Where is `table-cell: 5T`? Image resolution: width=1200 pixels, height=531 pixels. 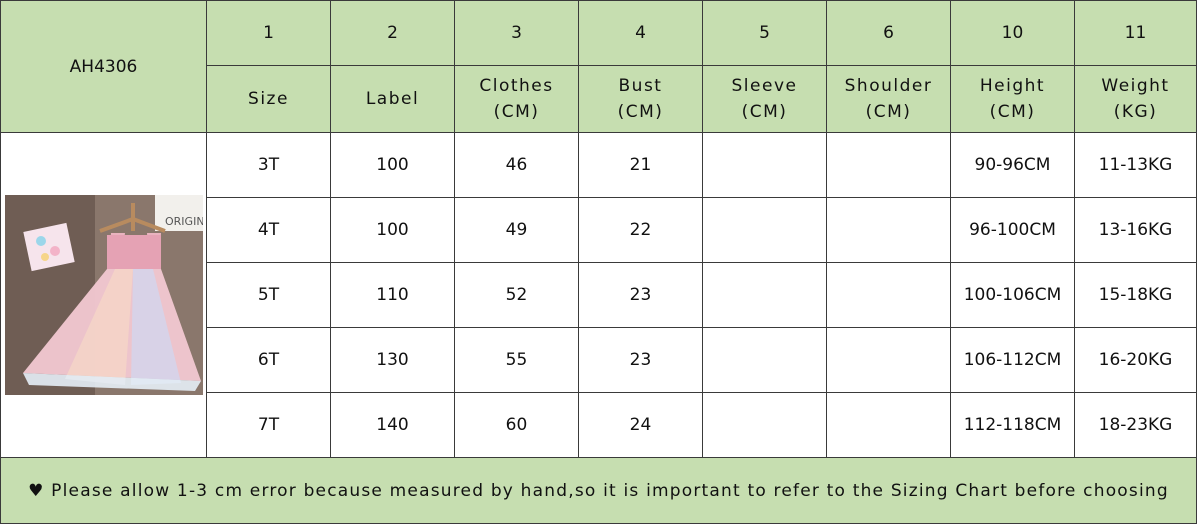
table-cell: 5T is located at coordinates (268, 295).